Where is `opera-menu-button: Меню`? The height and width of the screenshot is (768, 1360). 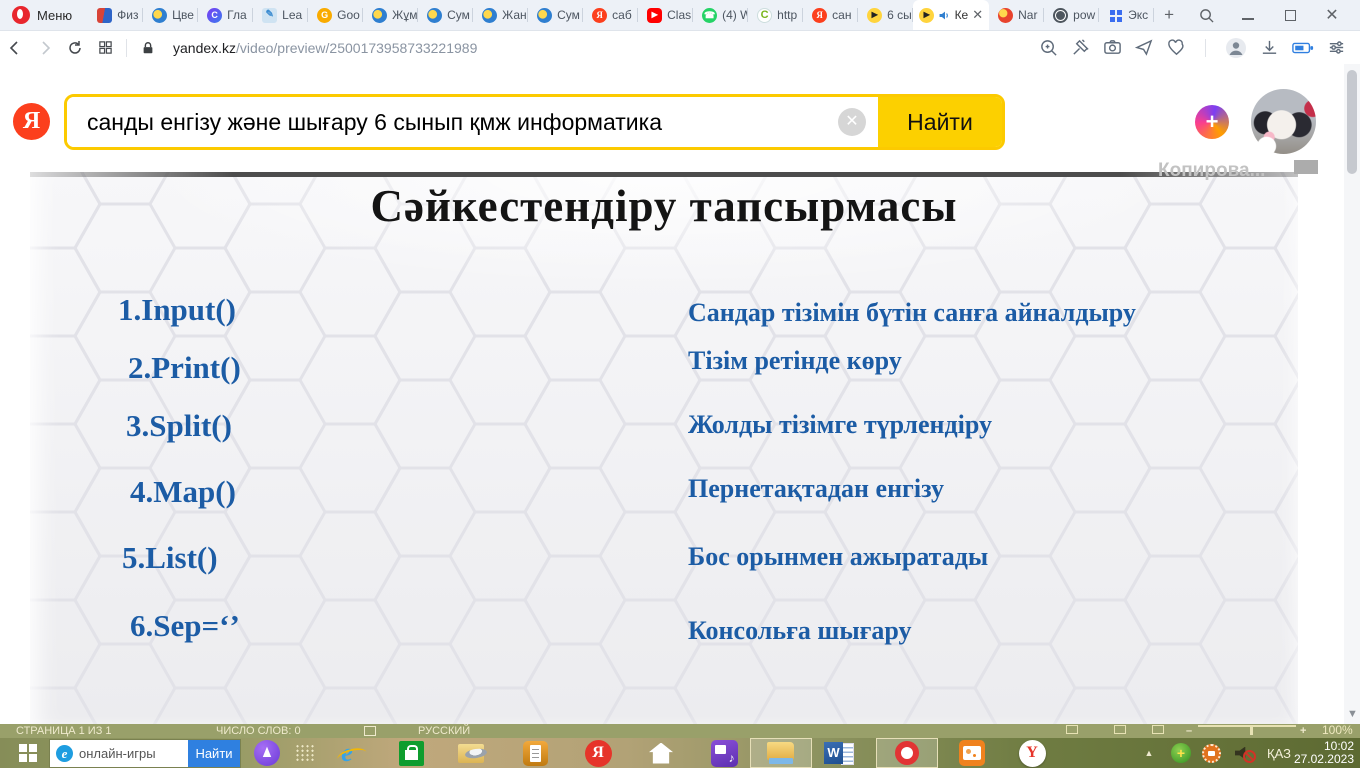 opera-menu-button: Меню is located at coordinates (44, 15).